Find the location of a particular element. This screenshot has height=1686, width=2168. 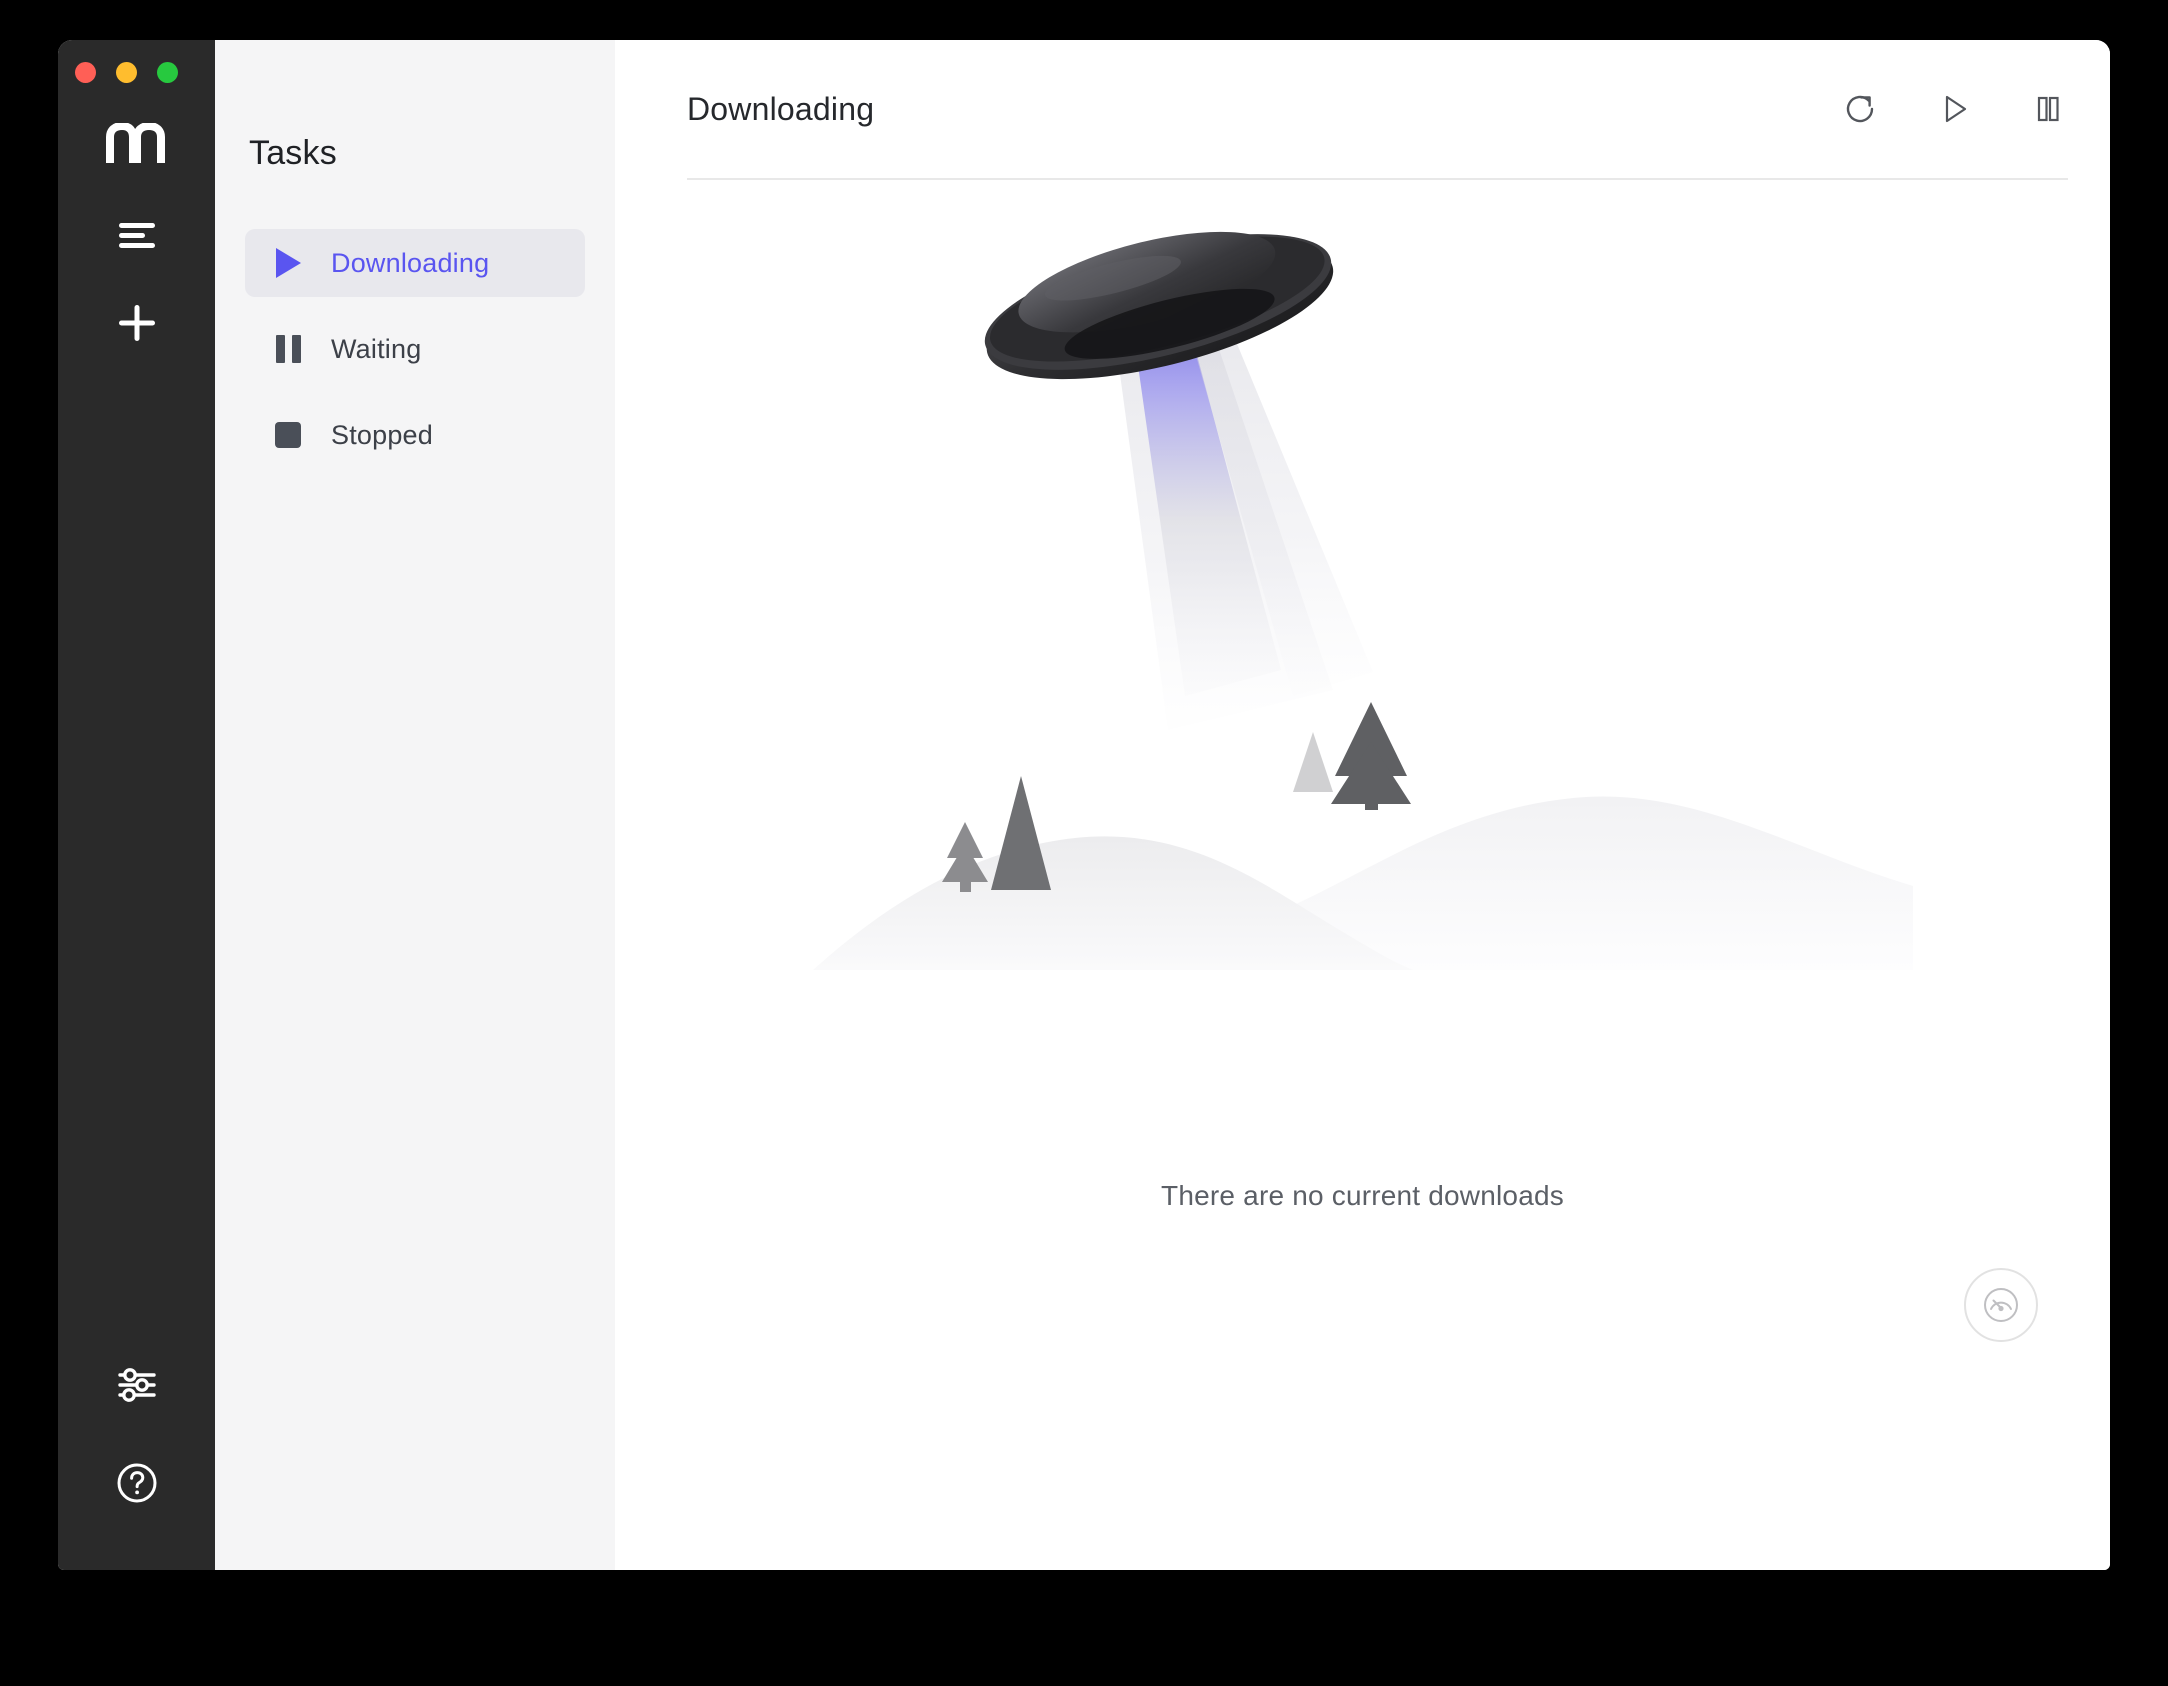

refresh-button is located at coordinates (1860, 109).